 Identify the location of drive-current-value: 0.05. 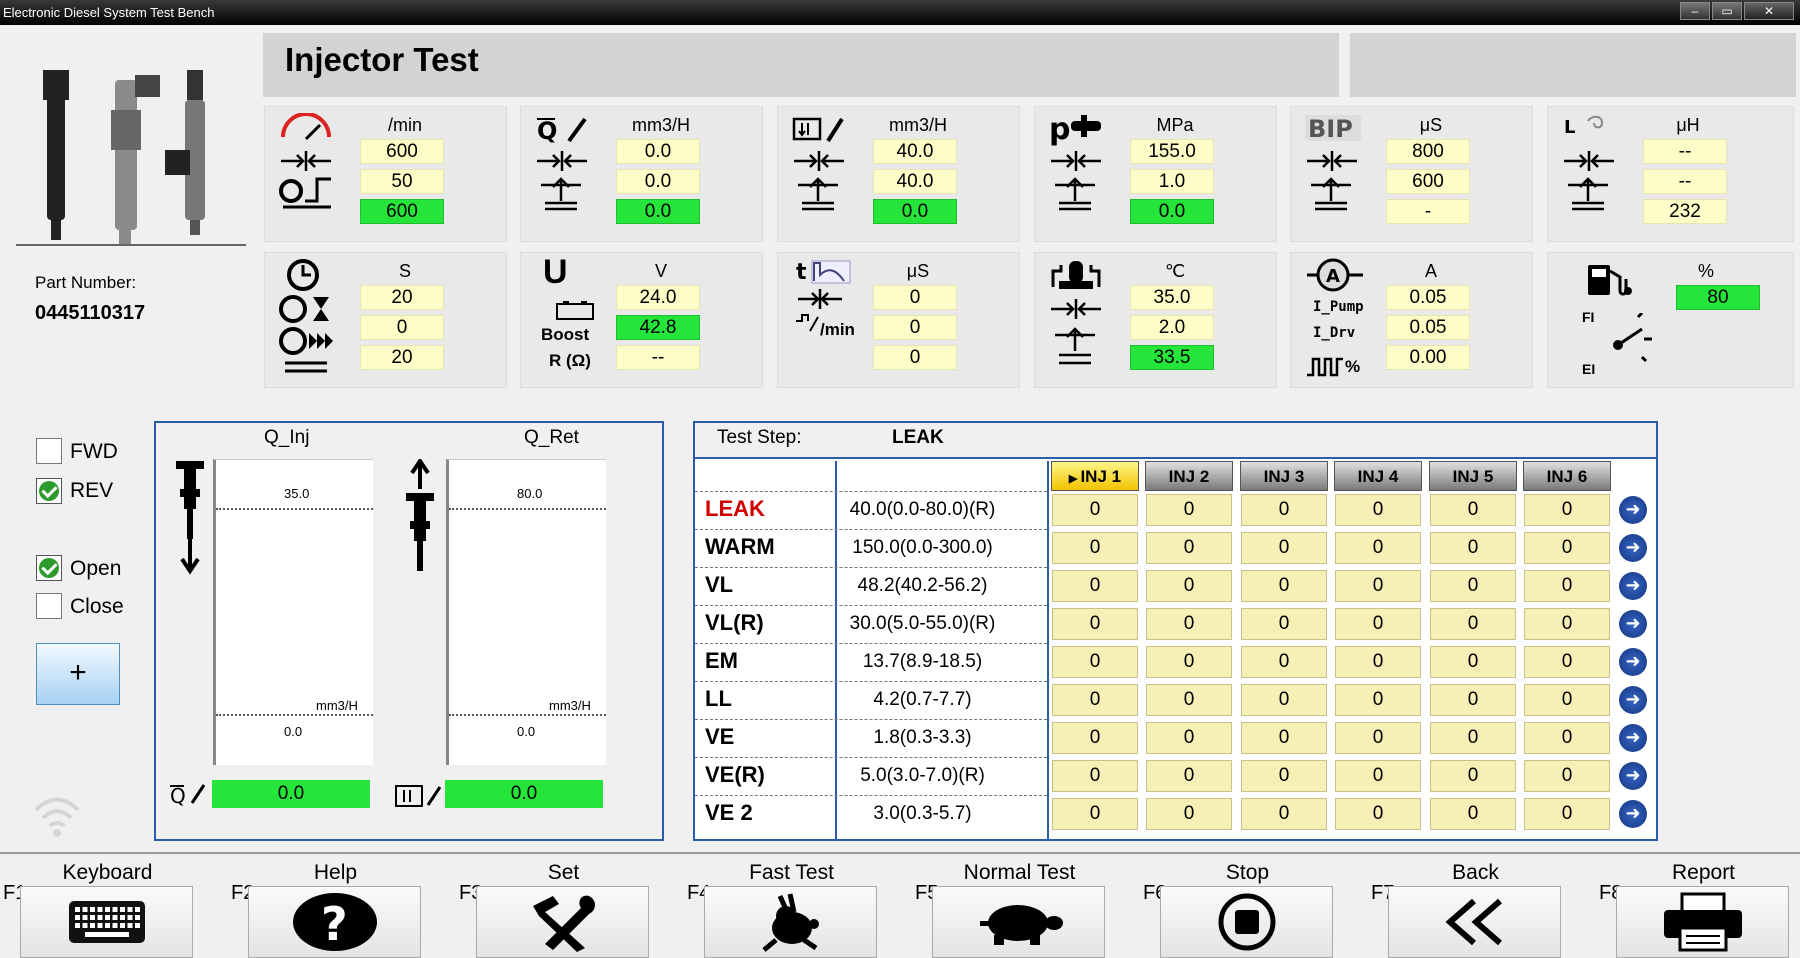
(1428, 327).